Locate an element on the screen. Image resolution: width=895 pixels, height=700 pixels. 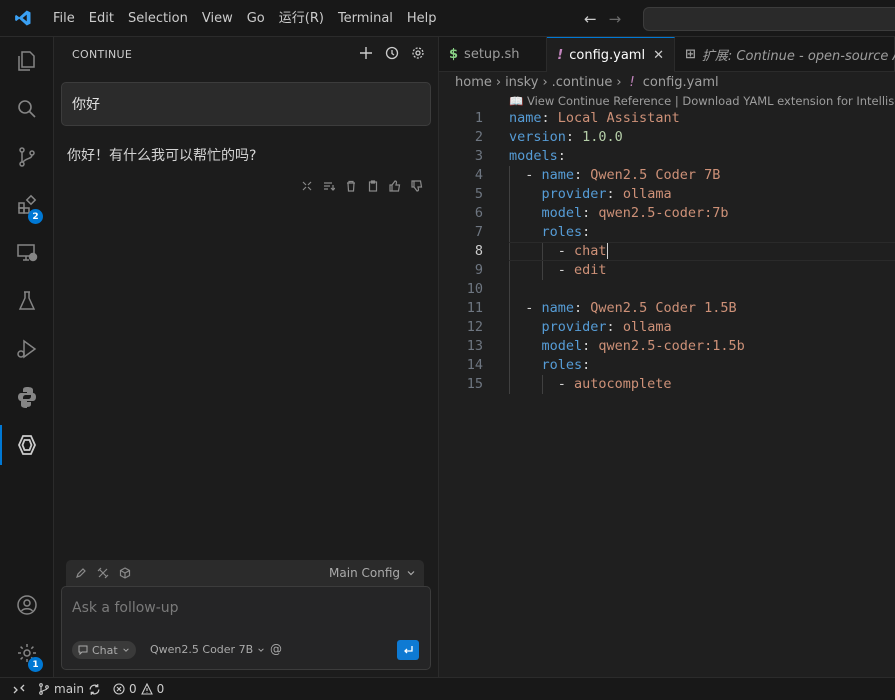
error-count: 0 is located at coordinates (132, 689).